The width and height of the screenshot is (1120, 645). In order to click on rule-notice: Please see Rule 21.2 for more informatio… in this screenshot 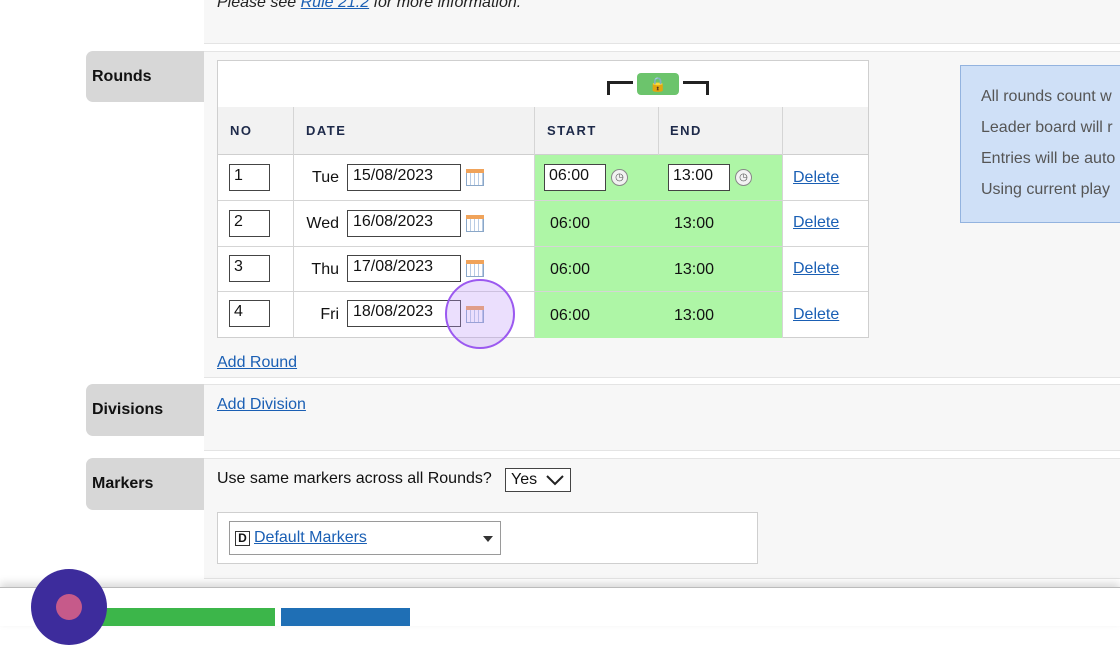, I will do `click(662, 22)`.